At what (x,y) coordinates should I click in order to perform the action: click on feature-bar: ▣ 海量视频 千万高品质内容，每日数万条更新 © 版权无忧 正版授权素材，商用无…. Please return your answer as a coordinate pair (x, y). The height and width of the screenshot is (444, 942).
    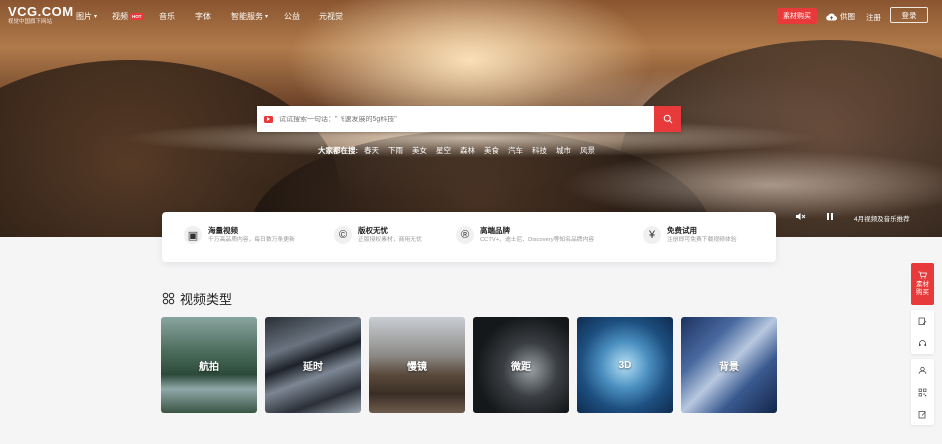
    Looking at the image, I should click on (469, 237).